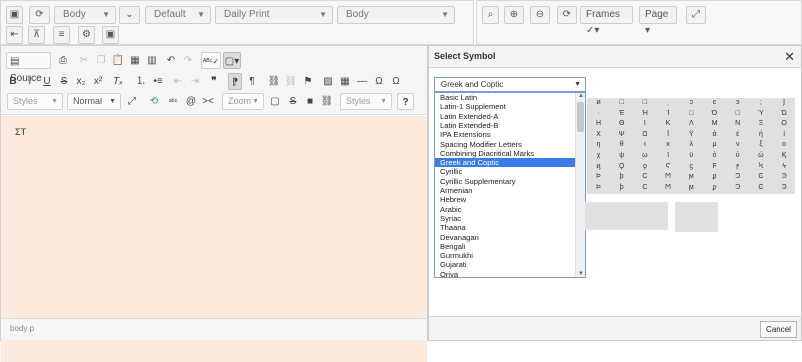 This screenshot has width=802, height=362. I want to click on symbol-cell: ό, so click(714, 156).